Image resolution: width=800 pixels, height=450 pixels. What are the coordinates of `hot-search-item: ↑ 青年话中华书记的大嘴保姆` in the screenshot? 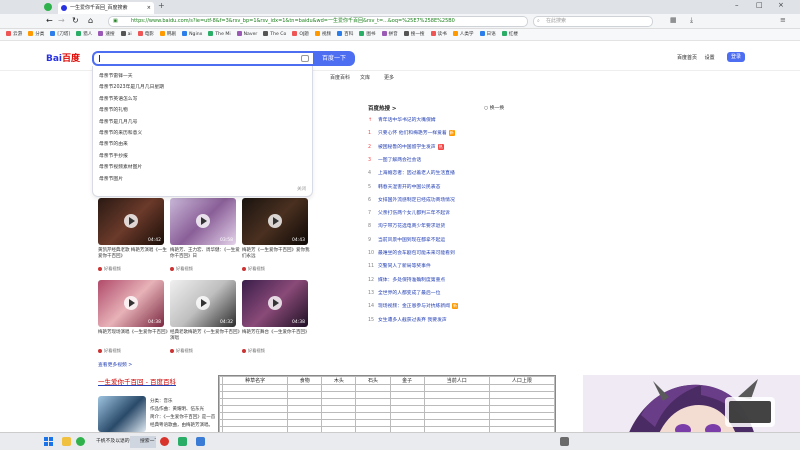 It's located at (402, 119).